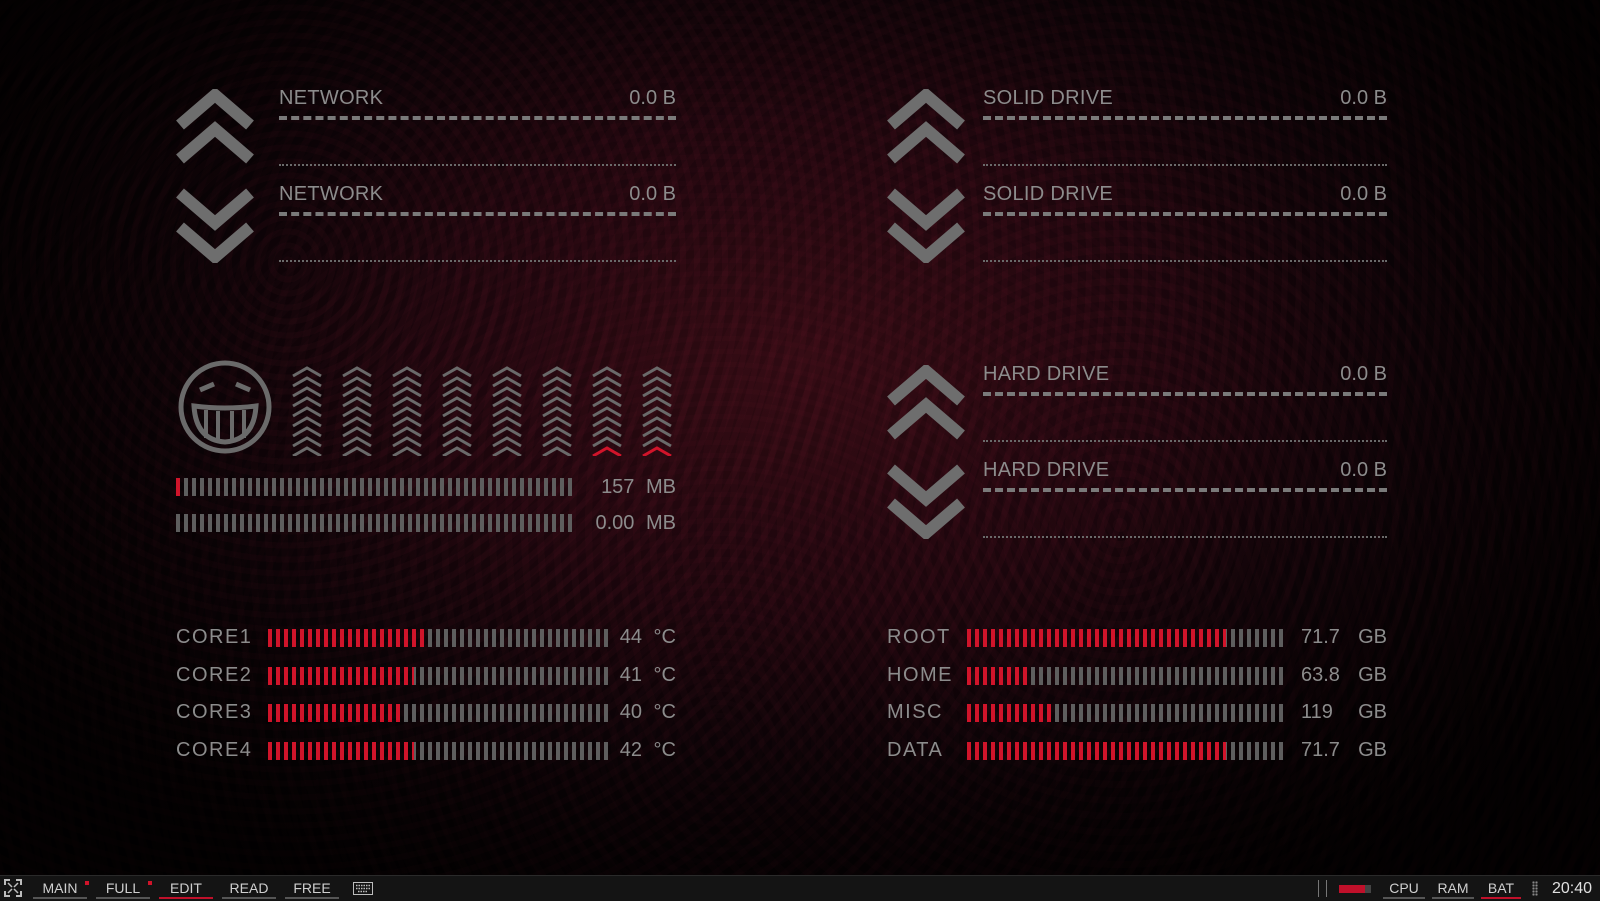  I want to click on tab-free-label: FREE, so click(312, 888).